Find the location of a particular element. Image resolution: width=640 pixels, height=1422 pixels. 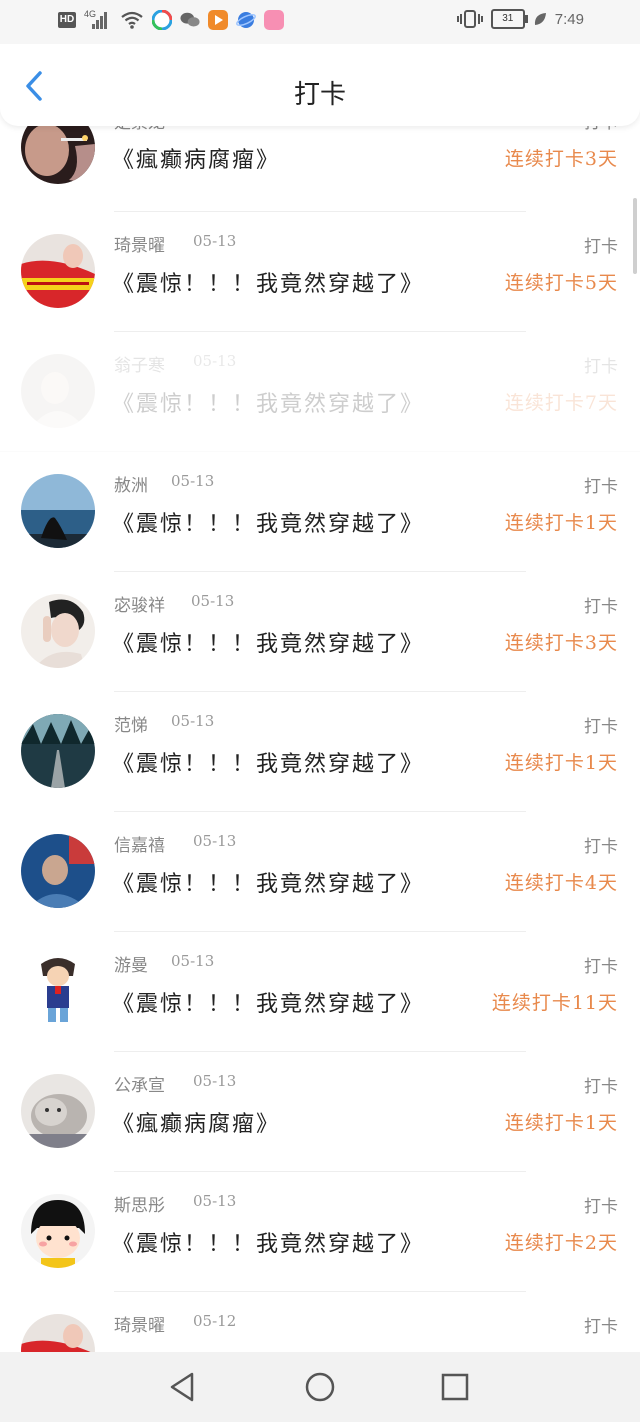

streak-label: 连续打卡2天 is located at coordinates (561, 1243).